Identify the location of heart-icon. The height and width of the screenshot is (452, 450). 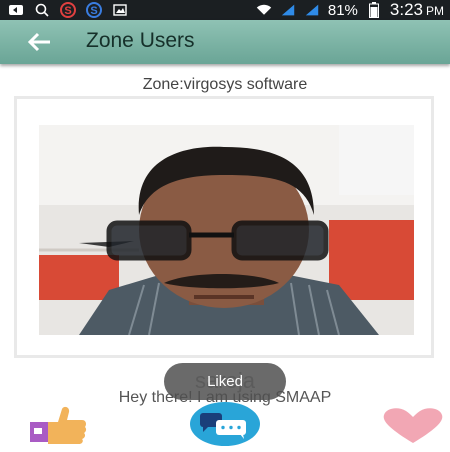
(413, 425).